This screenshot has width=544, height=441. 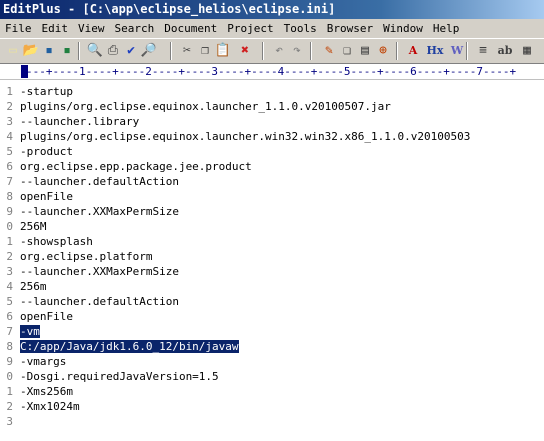 What do you see at coordinates (131, 51) in the screenshot?
I see `spell-check-icon: ✔` at bounding box center [131, 51].